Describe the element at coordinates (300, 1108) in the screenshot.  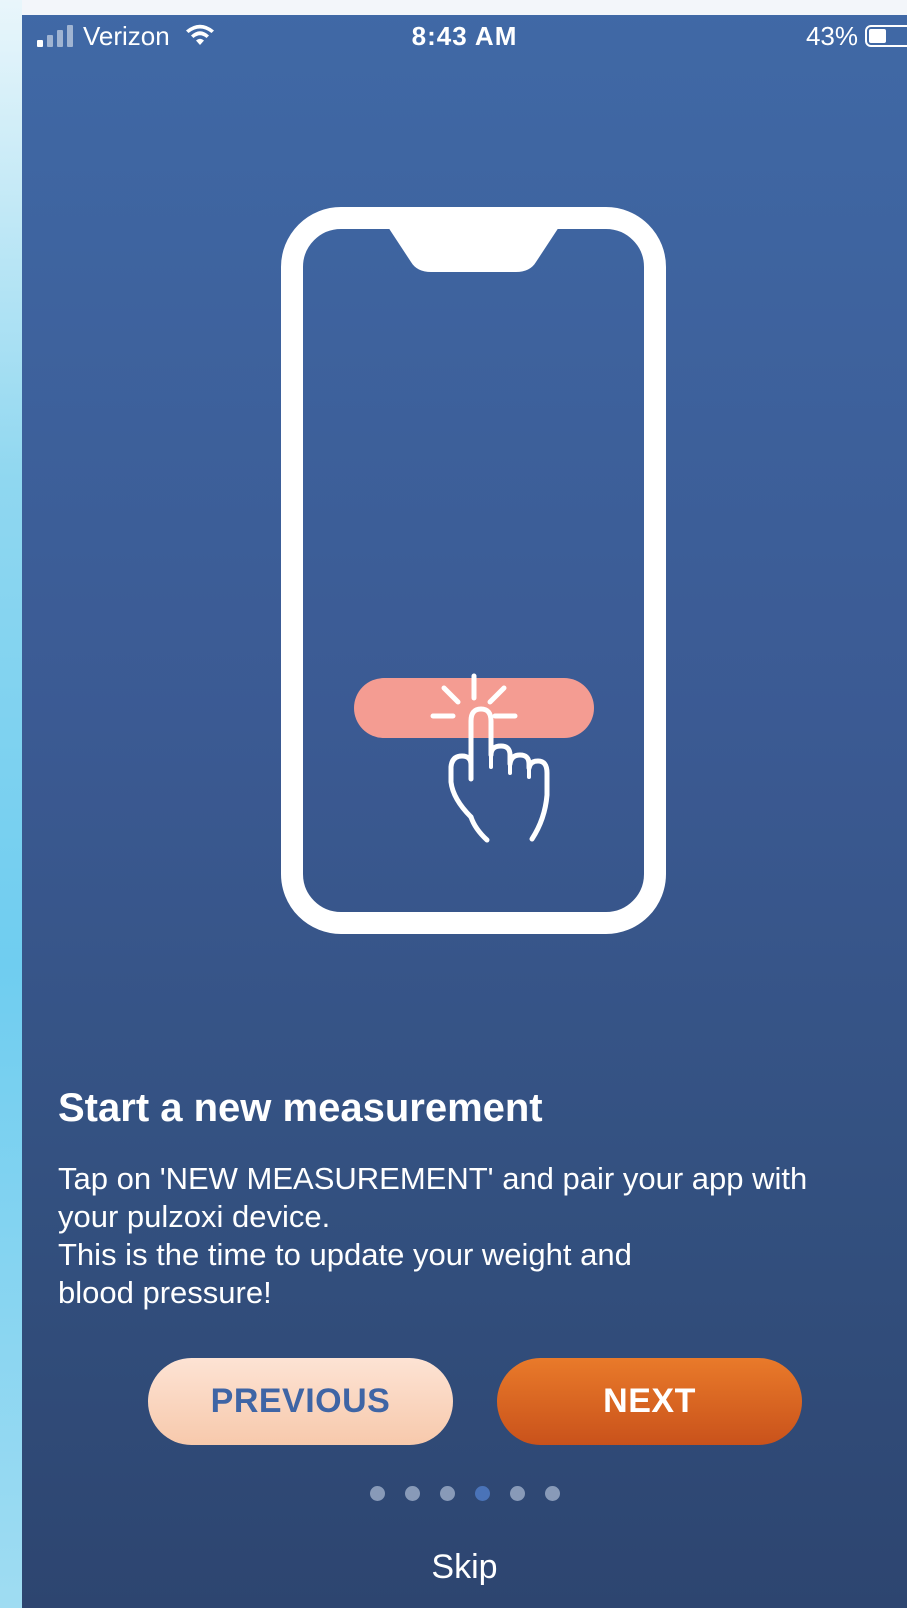
I see `onboarding-title: Start a new measurement` at that location.